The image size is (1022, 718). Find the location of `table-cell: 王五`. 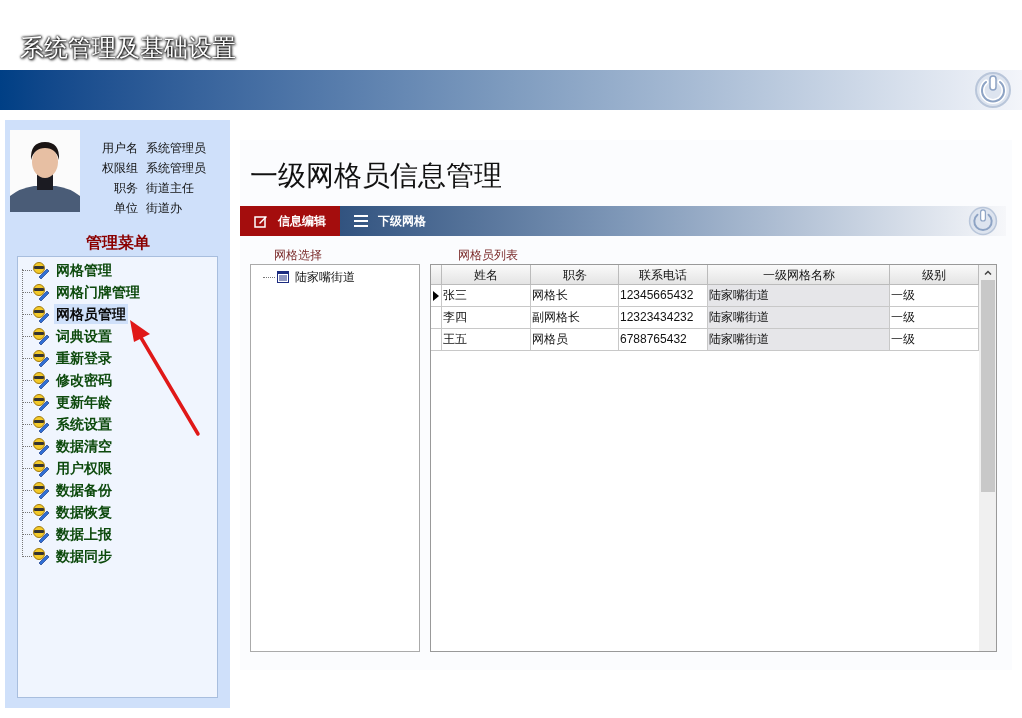

table-cell: 王五 is located at coordinates (486, 339).